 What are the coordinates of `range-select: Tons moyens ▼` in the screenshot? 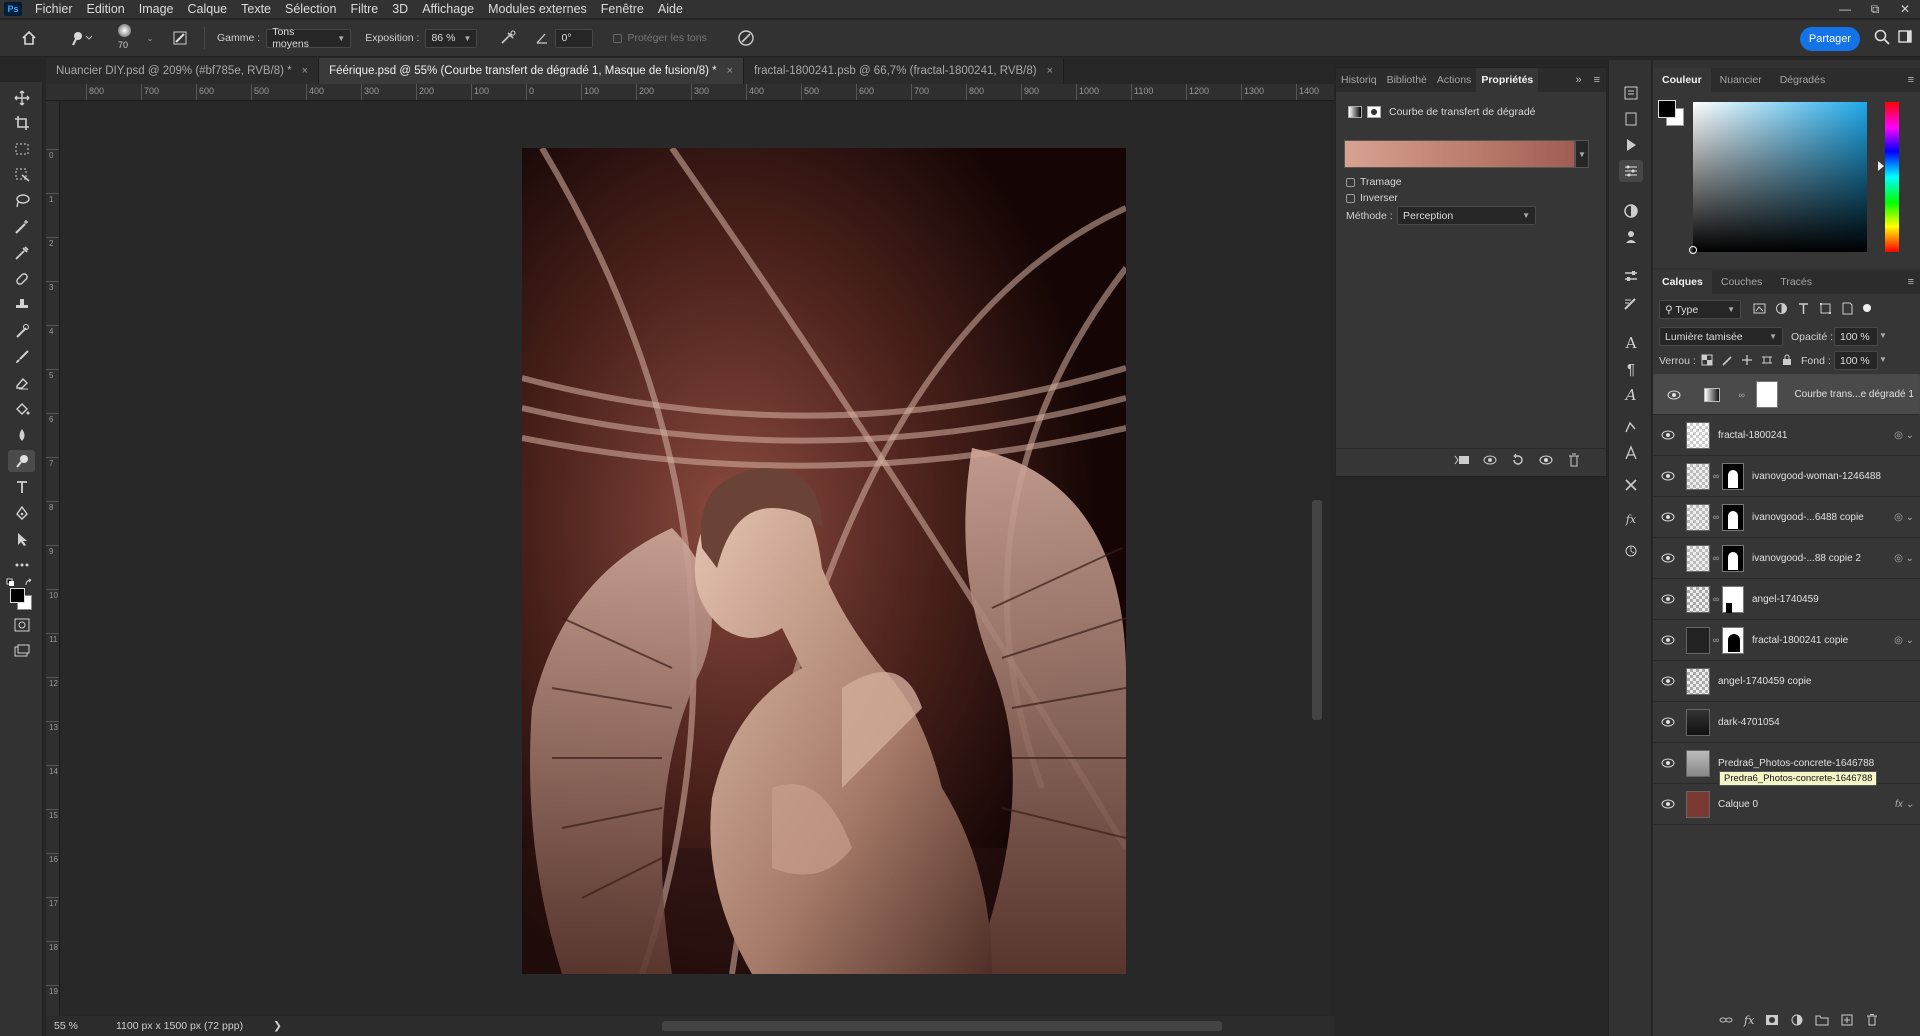 It's located at (309, 38).